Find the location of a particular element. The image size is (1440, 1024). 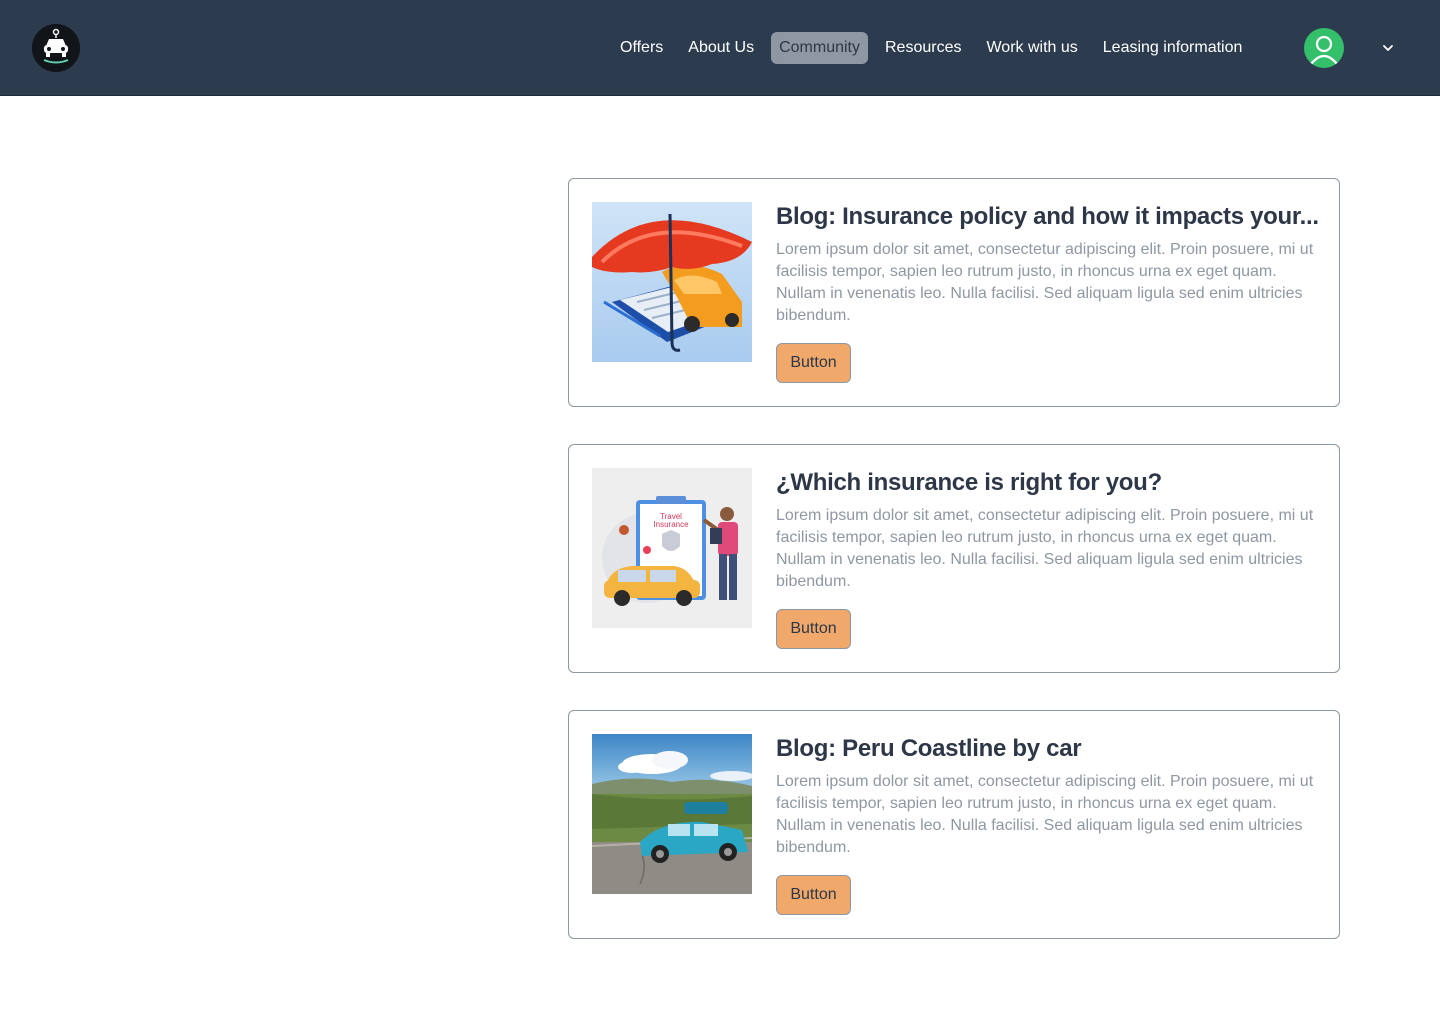

nav-leasing-information: Leasing information is located at coordinates (1173, 48).